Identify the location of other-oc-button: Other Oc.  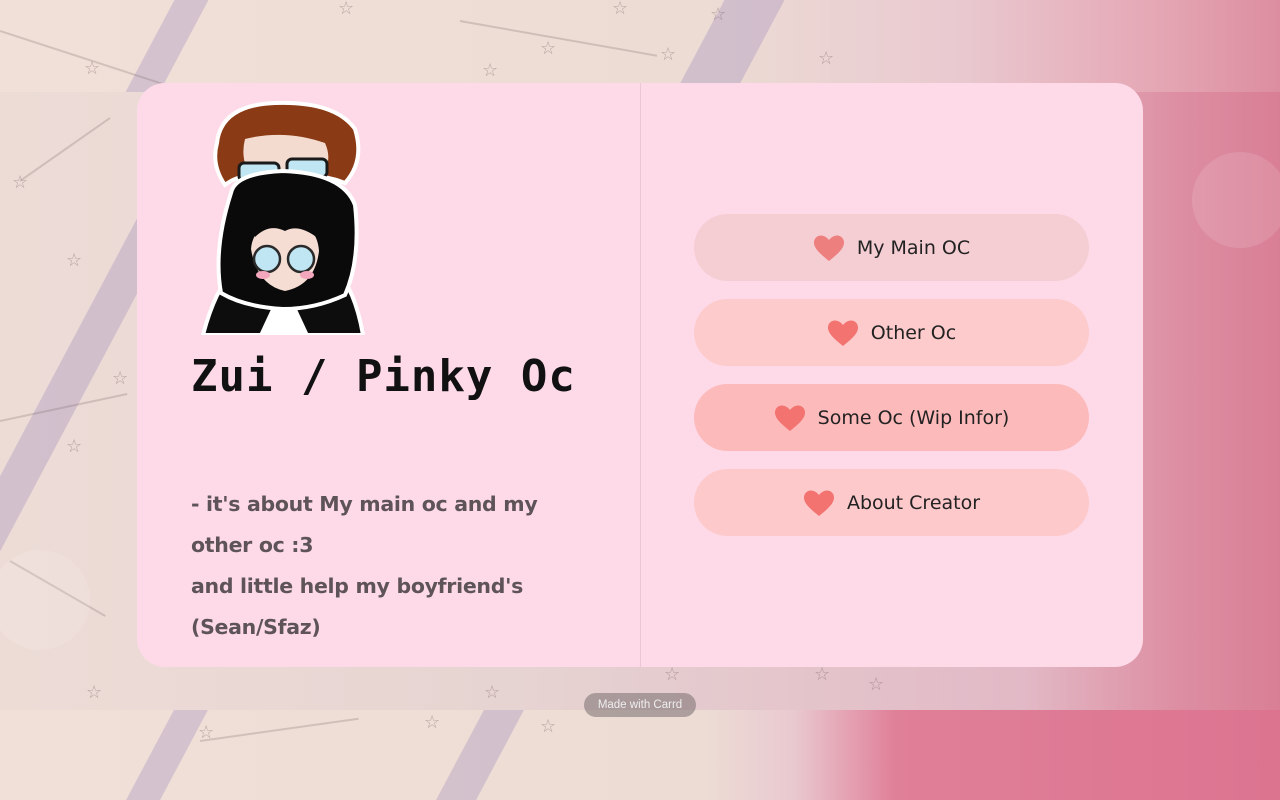
(891, 332).